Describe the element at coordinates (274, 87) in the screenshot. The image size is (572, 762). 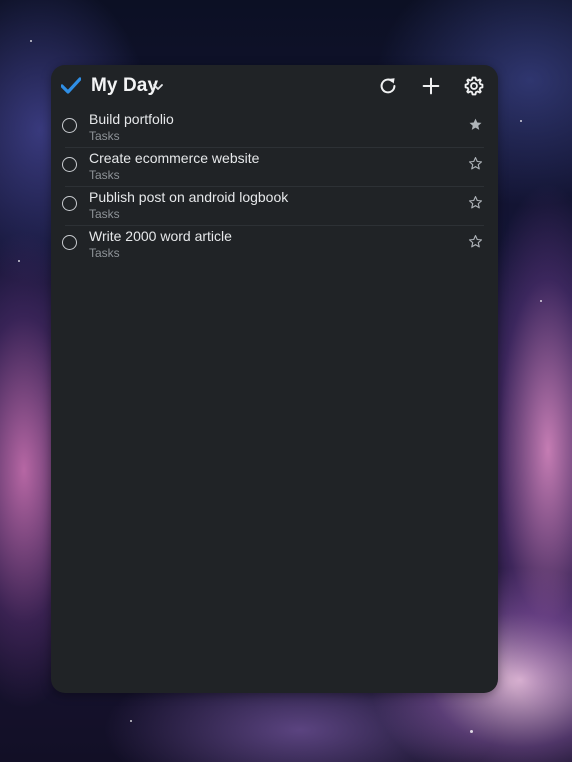
I see `widget-header: My Day` at that location.